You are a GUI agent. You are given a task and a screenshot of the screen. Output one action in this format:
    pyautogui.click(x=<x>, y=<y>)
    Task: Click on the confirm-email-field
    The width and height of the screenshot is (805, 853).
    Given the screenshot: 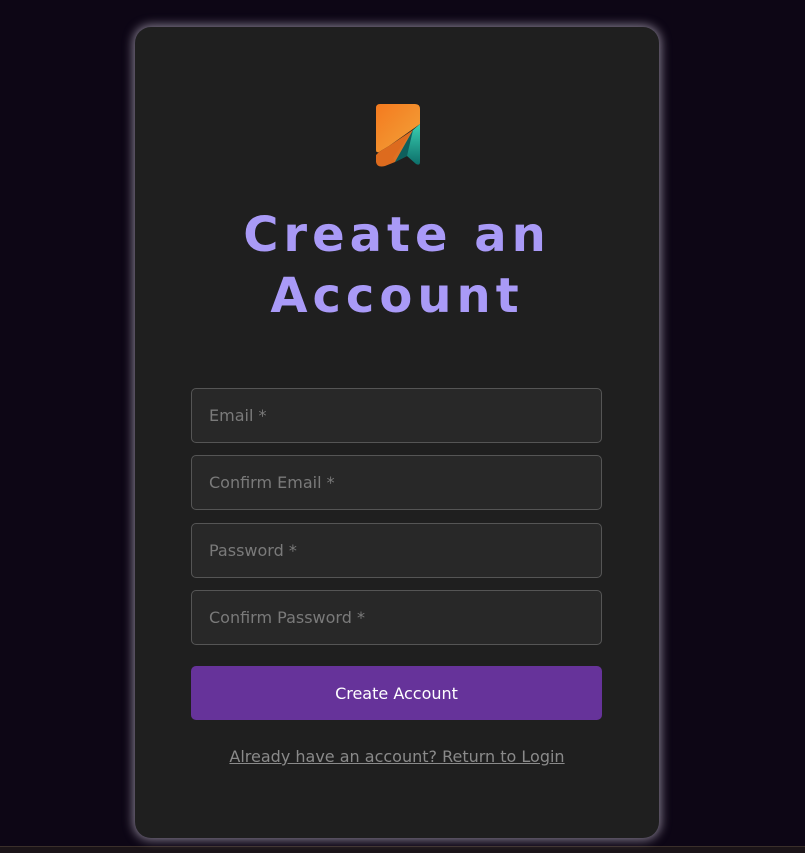 What is the action you would take?
    pyautogui.click(x=396, y=482)
    